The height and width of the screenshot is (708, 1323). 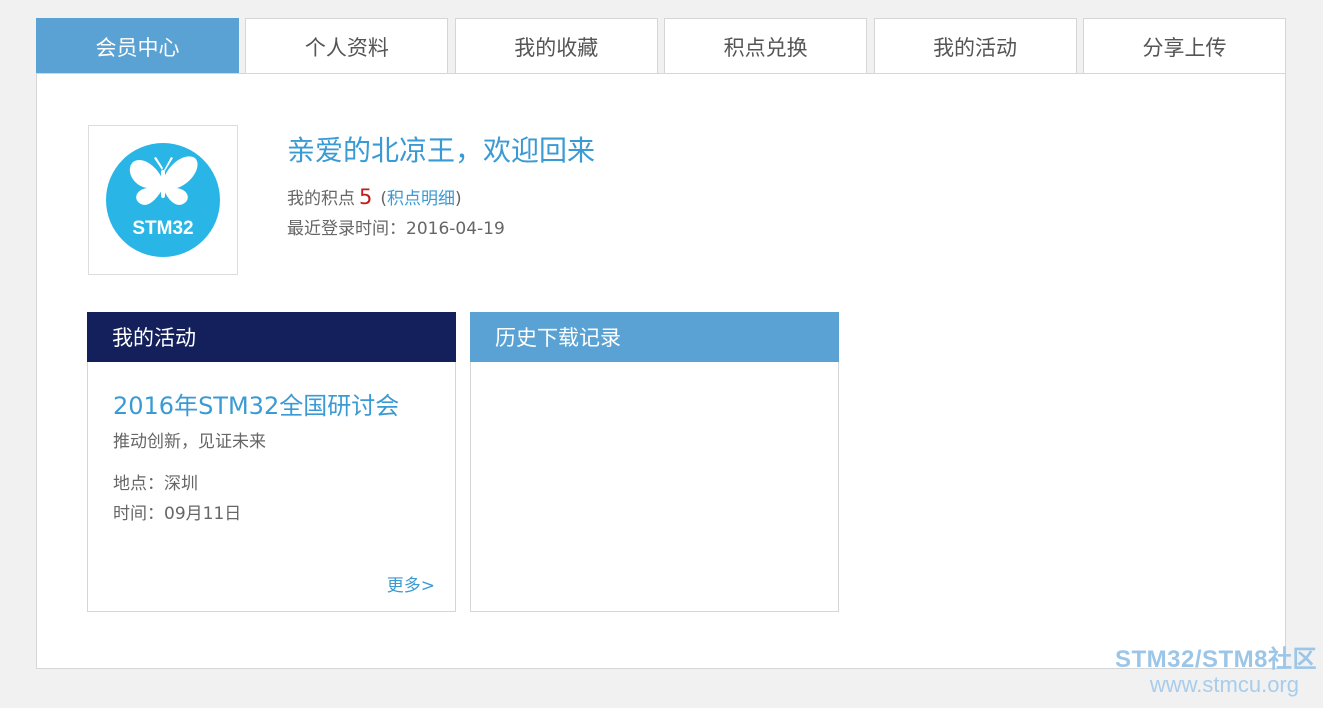 I want to click on watermark-title: STM32/STM8社区, so click(x=1215, y=659).